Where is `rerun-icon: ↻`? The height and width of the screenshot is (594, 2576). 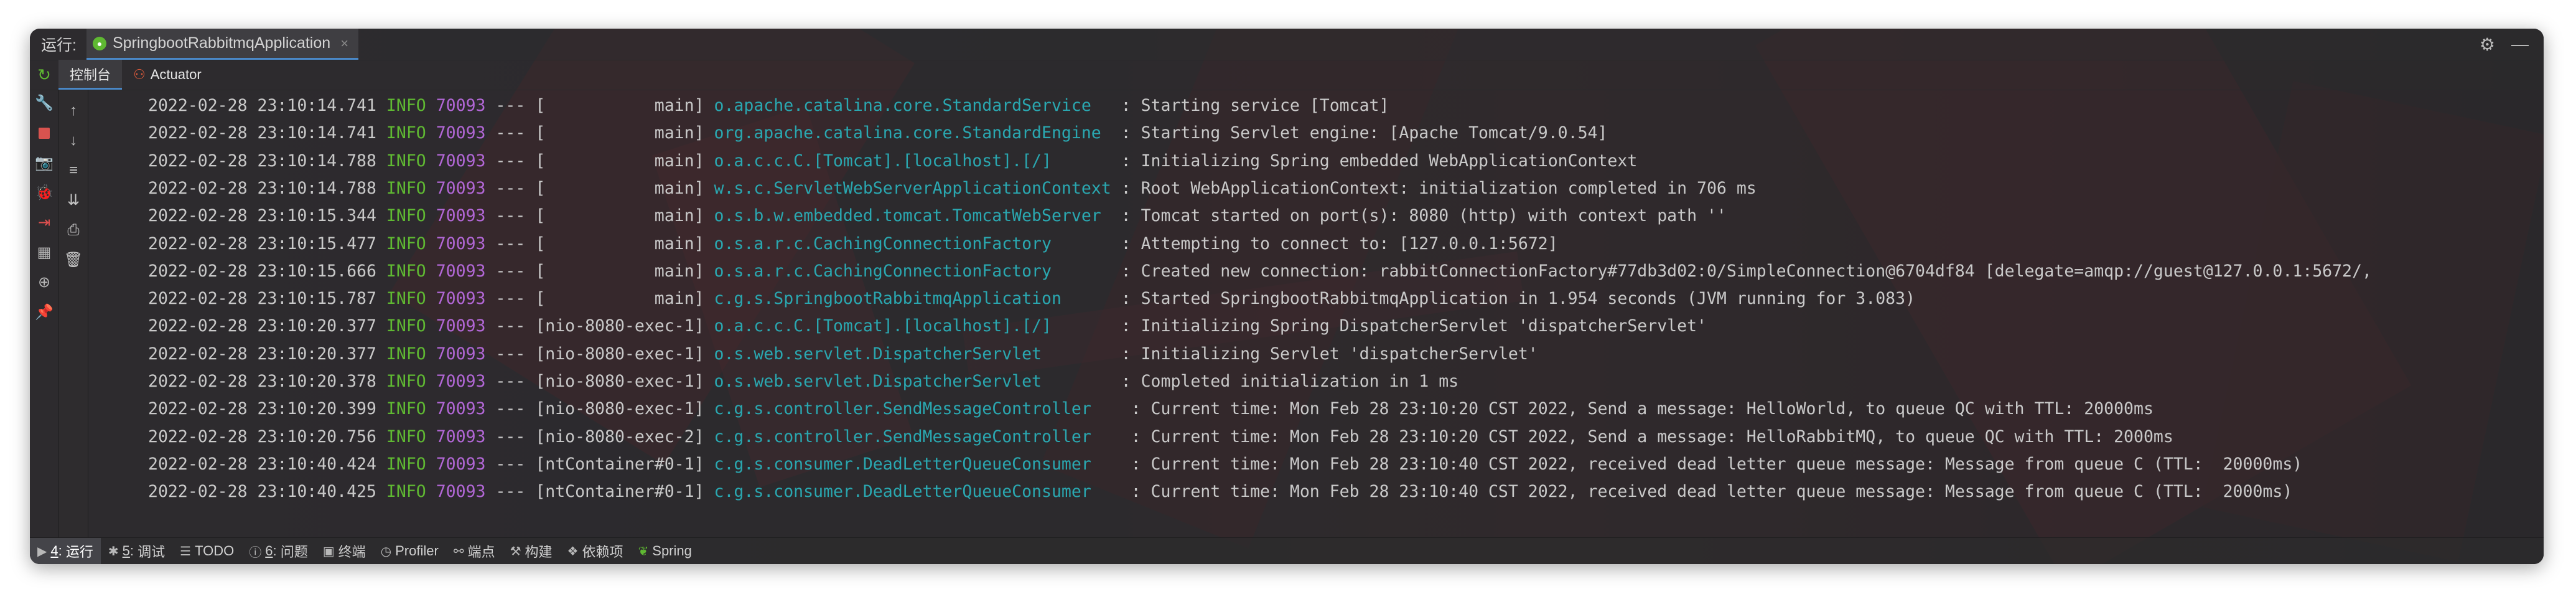
rerun-icon: ↻ is located at coordinates (44, 75).